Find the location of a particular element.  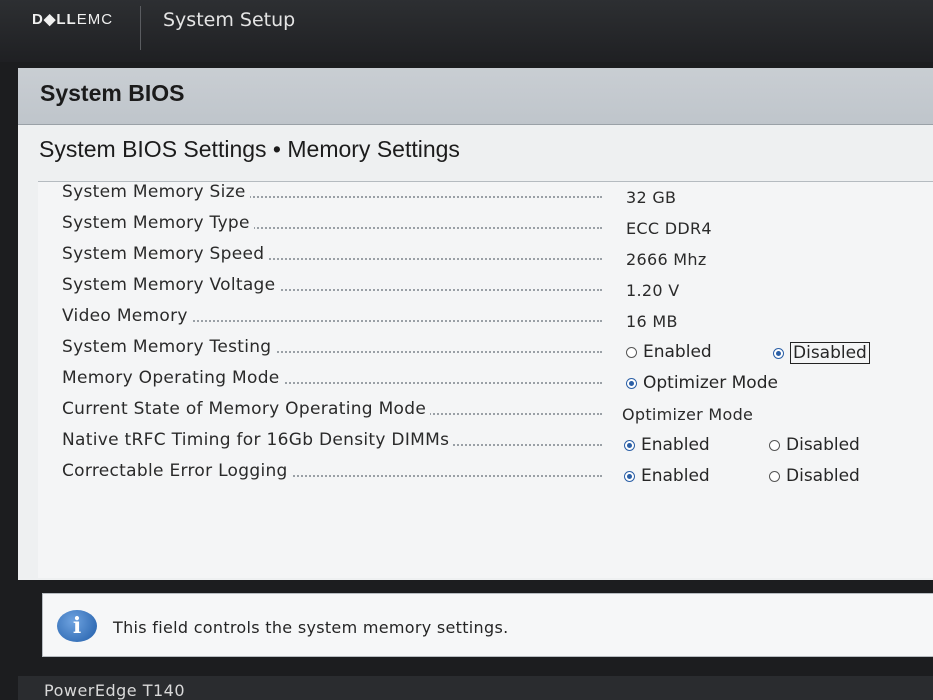

setting-row-video-memory: Video Memory 16 MB is located at coordinates (485, 321).